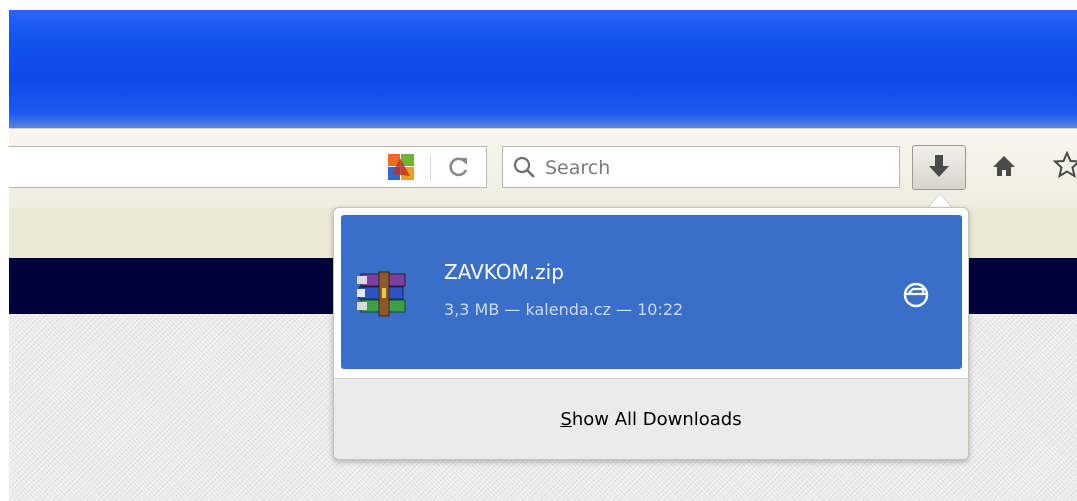  I want to click on download-file-meta: 3,3 MB — kalenda.cz — 10:22, so click(564, 309).